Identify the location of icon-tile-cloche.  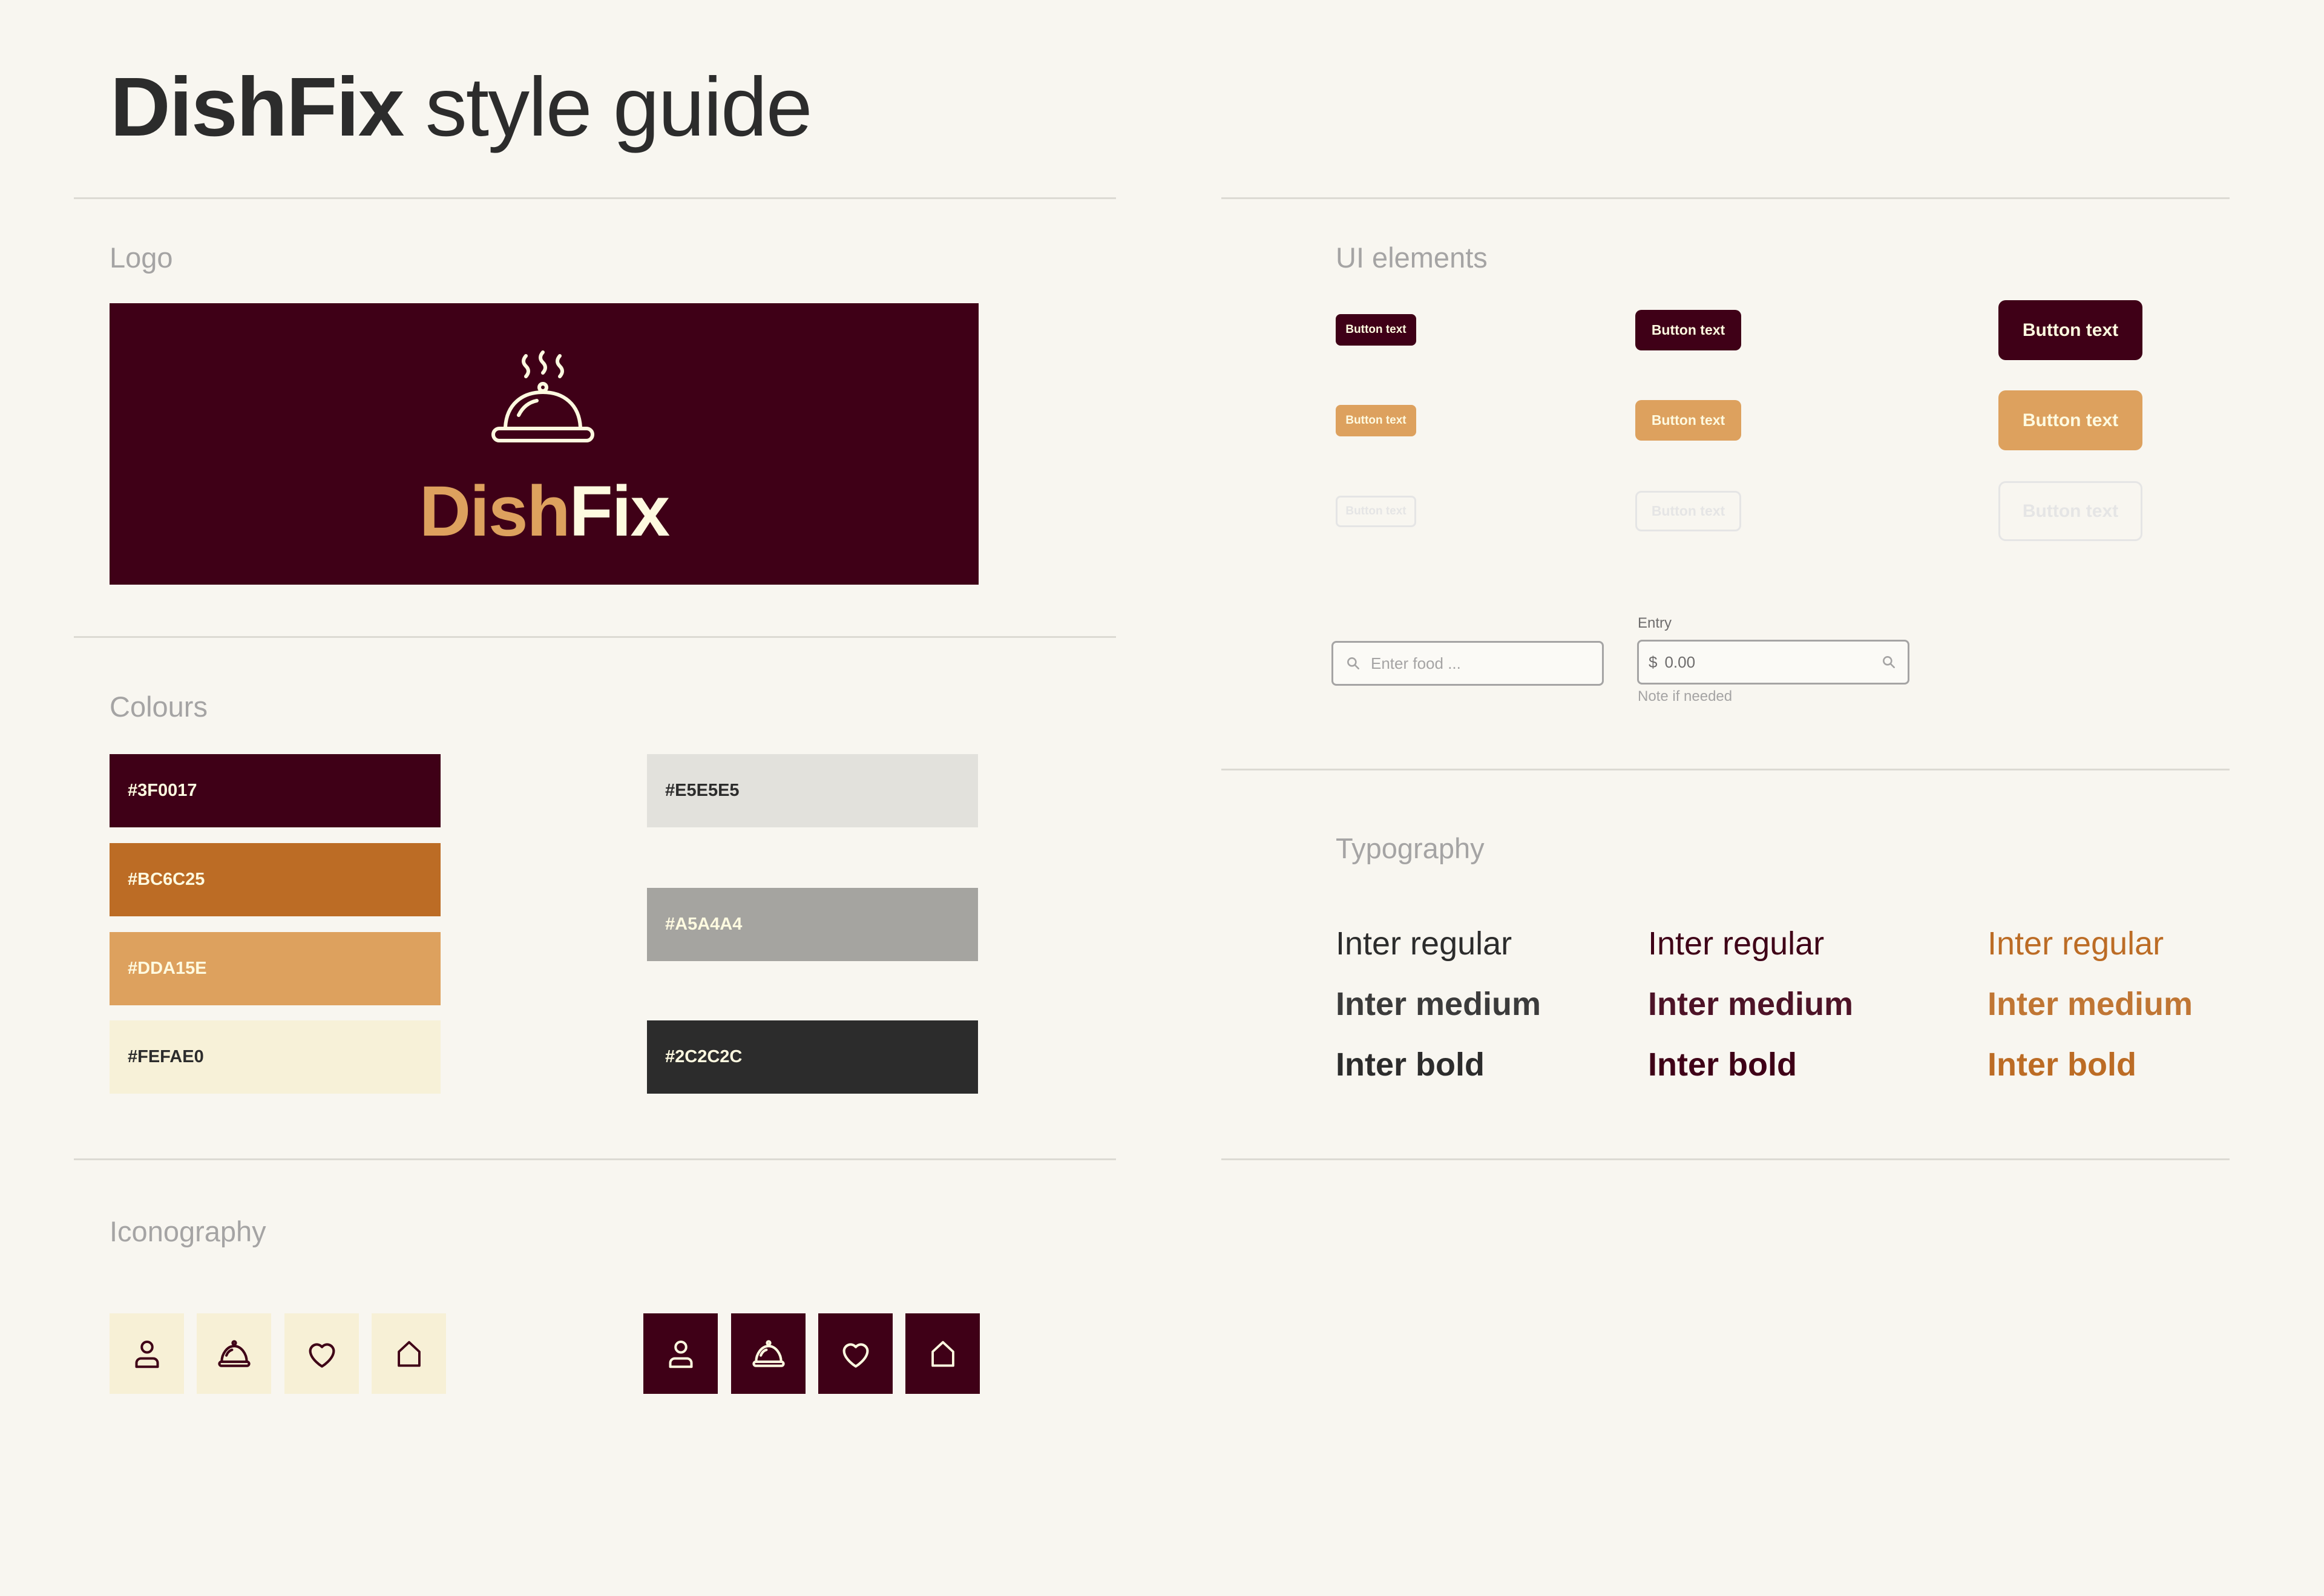
(234, 1353).